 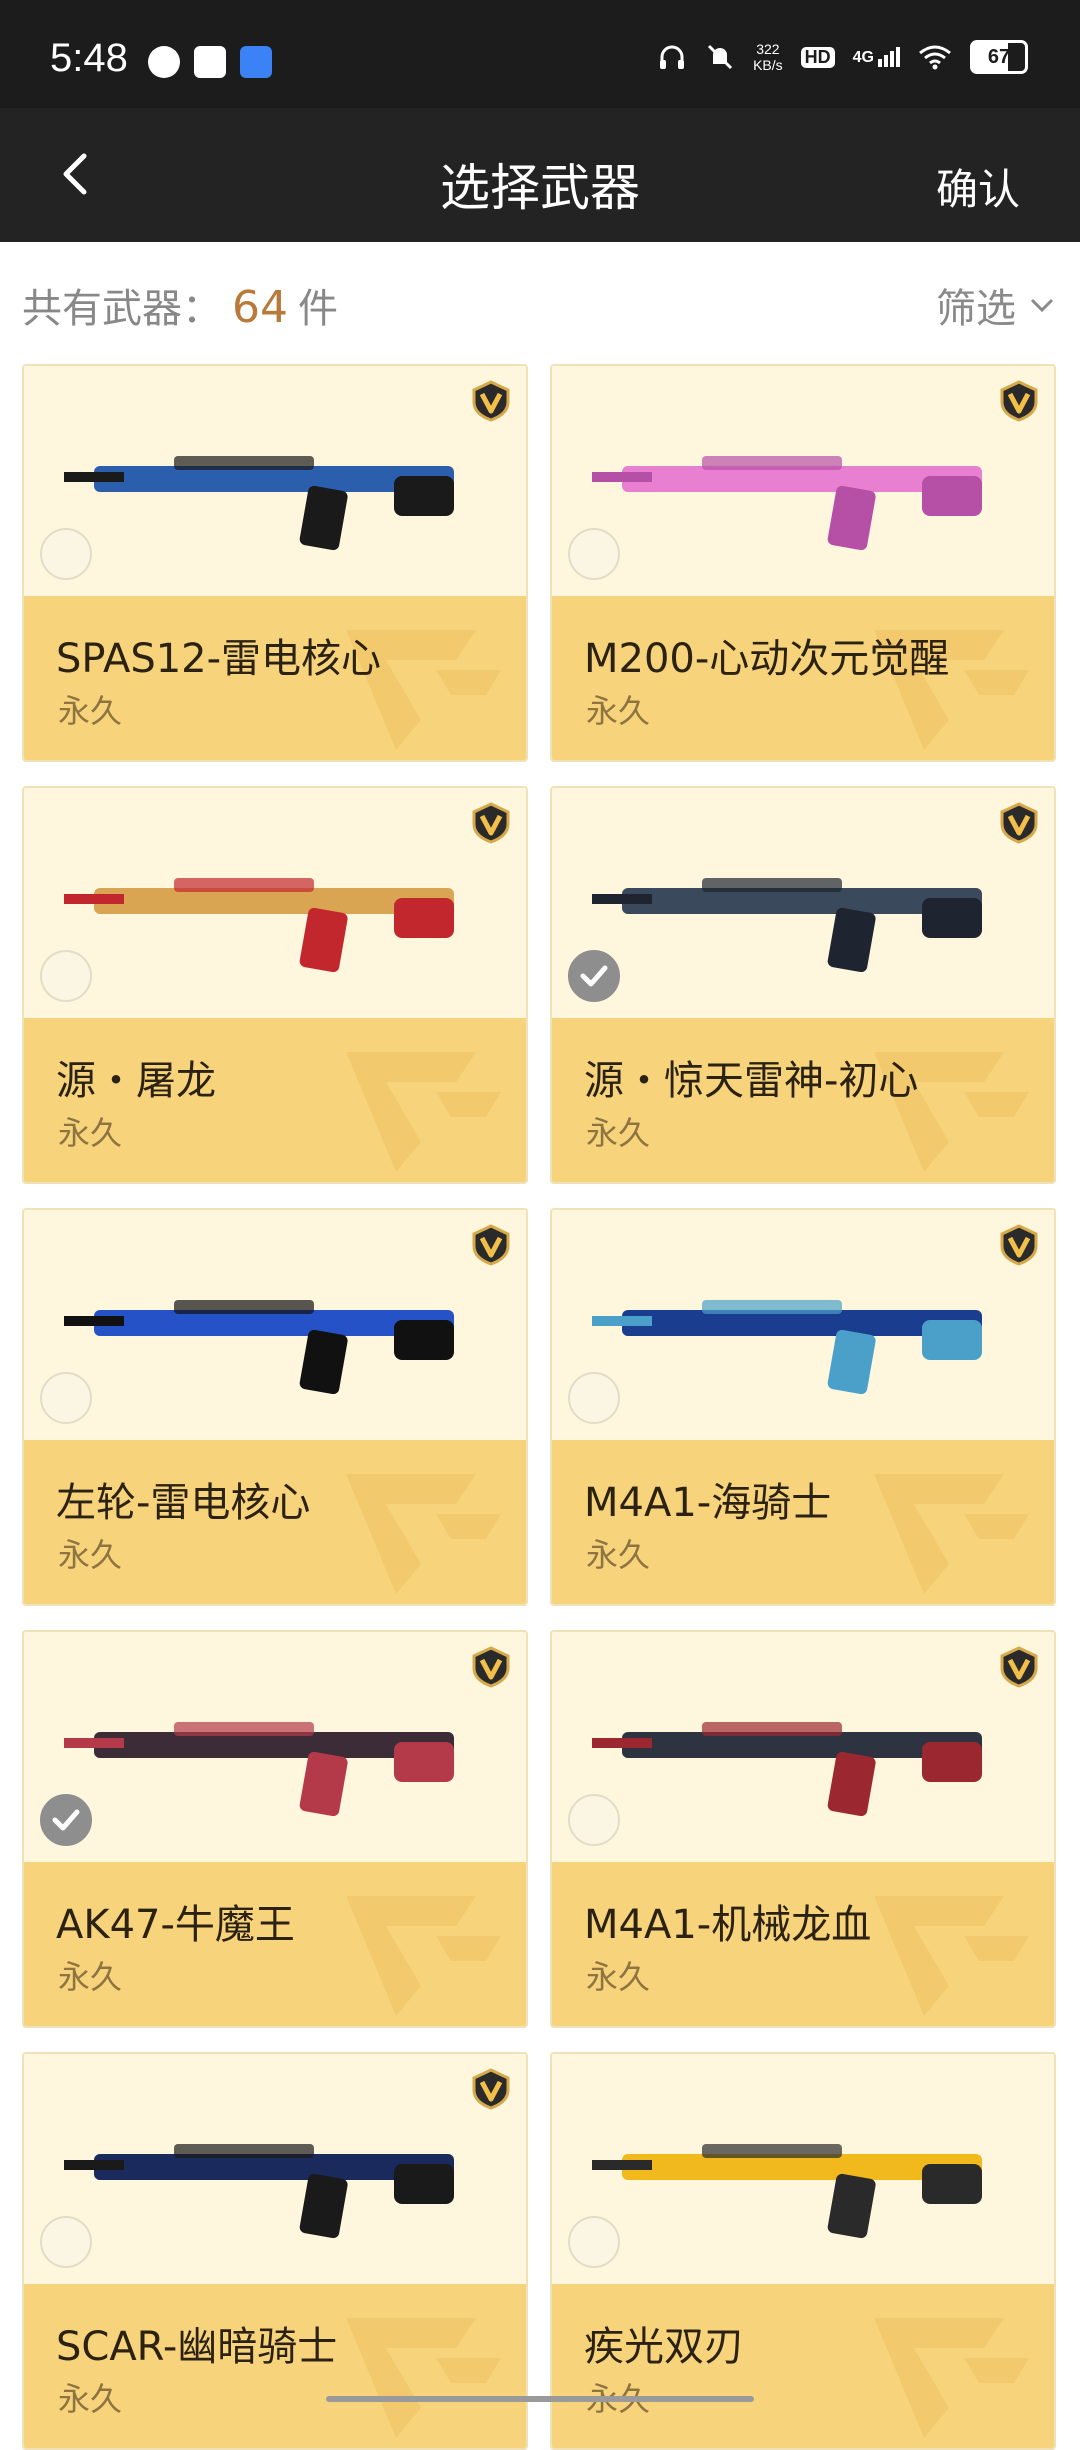 What do you see at coordinates (540, 300) in the screenshot?
I see `count-bar: 共有武器： 64 件 筛选` at bounding box center [540, 300].